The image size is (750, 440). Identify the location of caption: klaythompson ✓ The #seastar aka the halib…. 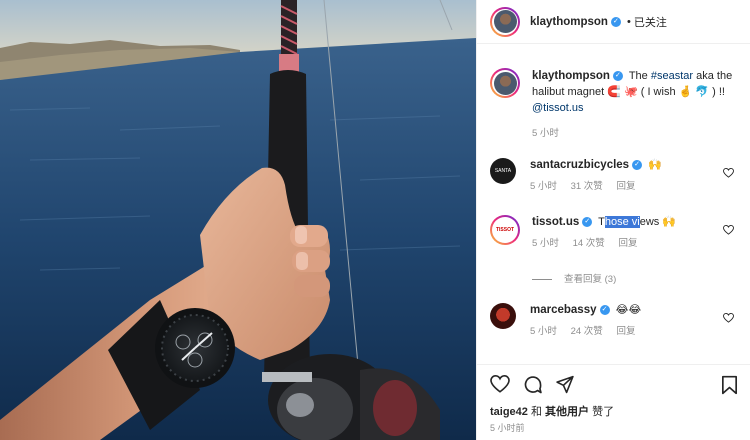
(615, 104).